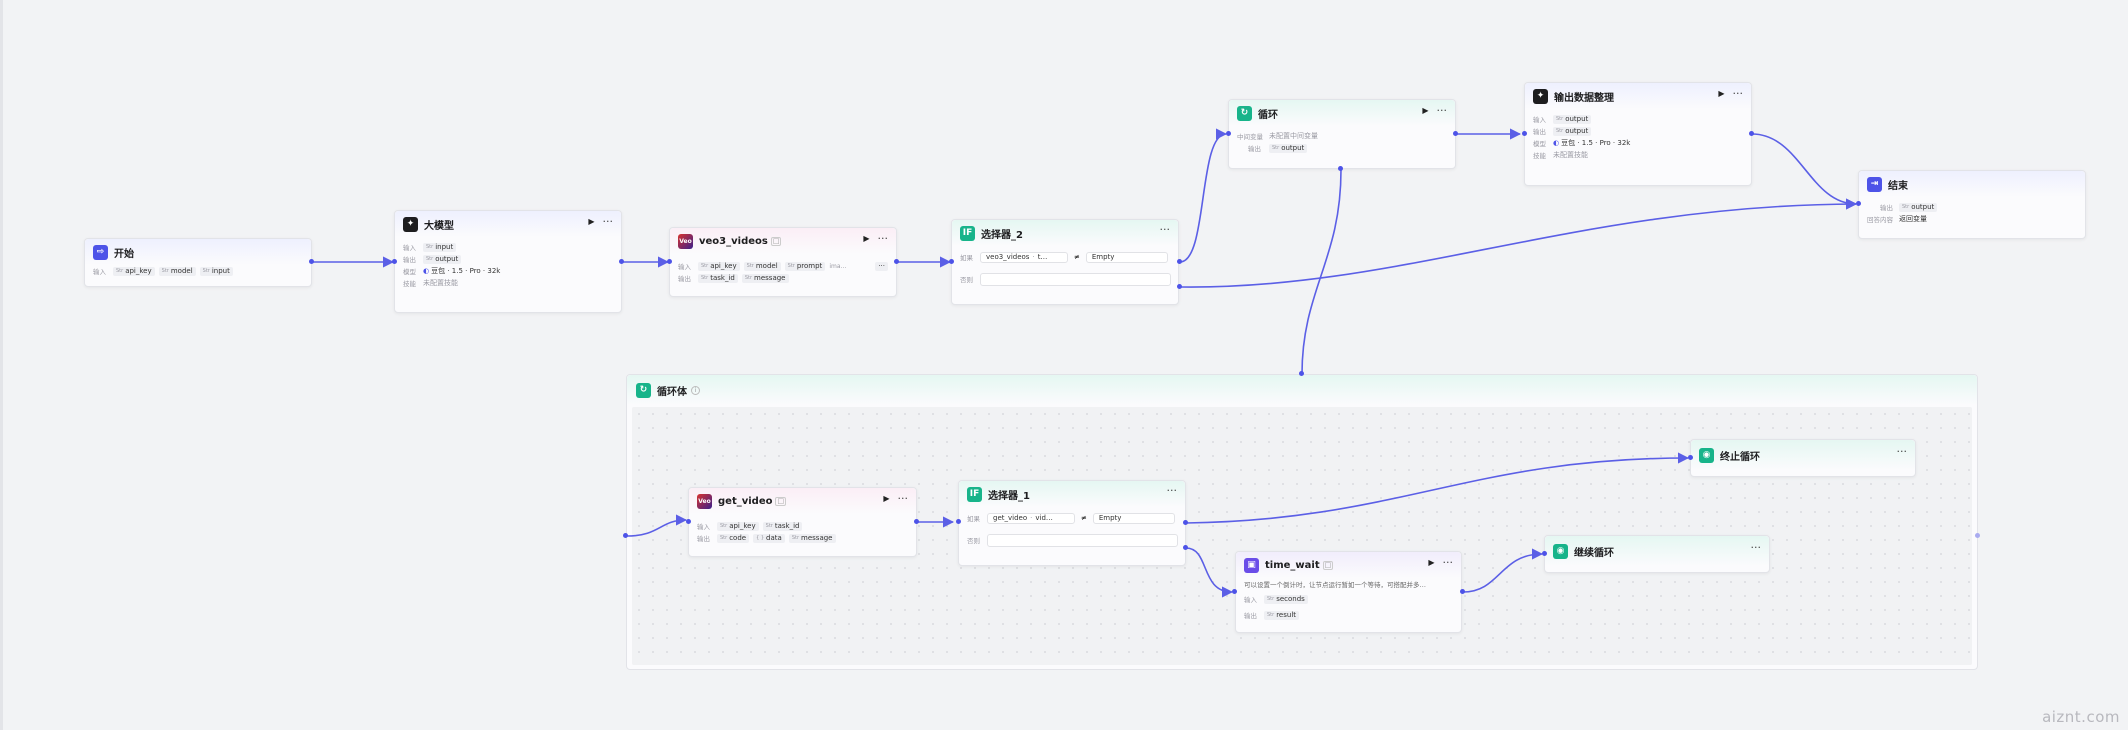 This screenshot has height=730, width=2128. Describe the element at coordinates (439, 226) in the screenshot. I see `node-title: 大模型` at that location.